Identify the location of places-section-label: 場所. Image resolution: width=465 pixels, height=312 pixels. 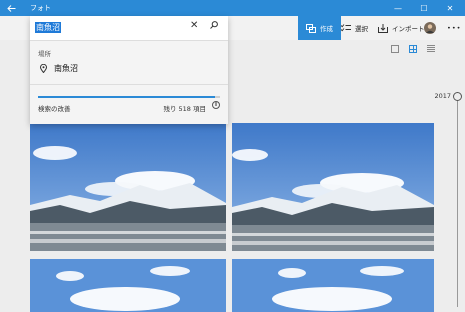
(44, 54).